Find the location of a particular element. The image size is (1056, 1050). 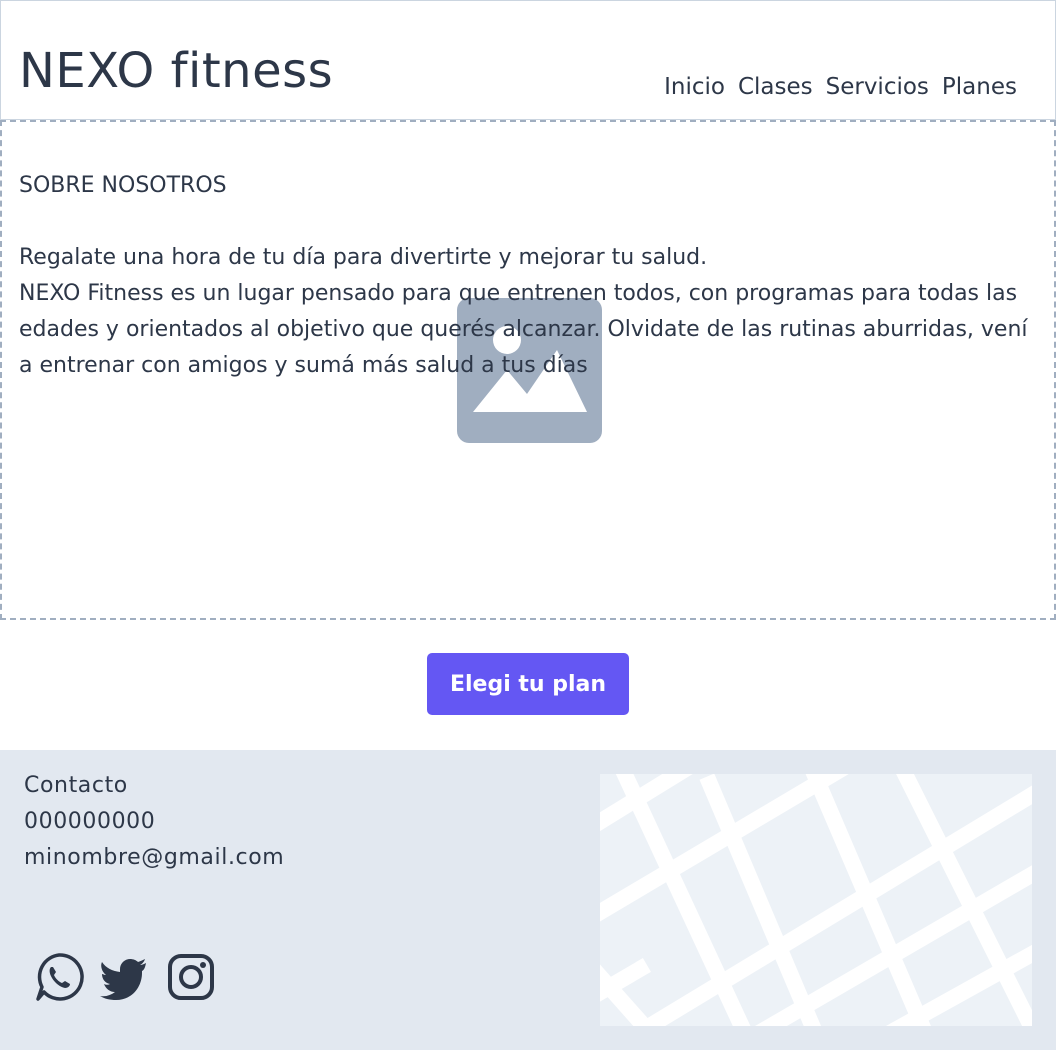

nav-link-inicio: Inicio is located at coordinates (694, 87).